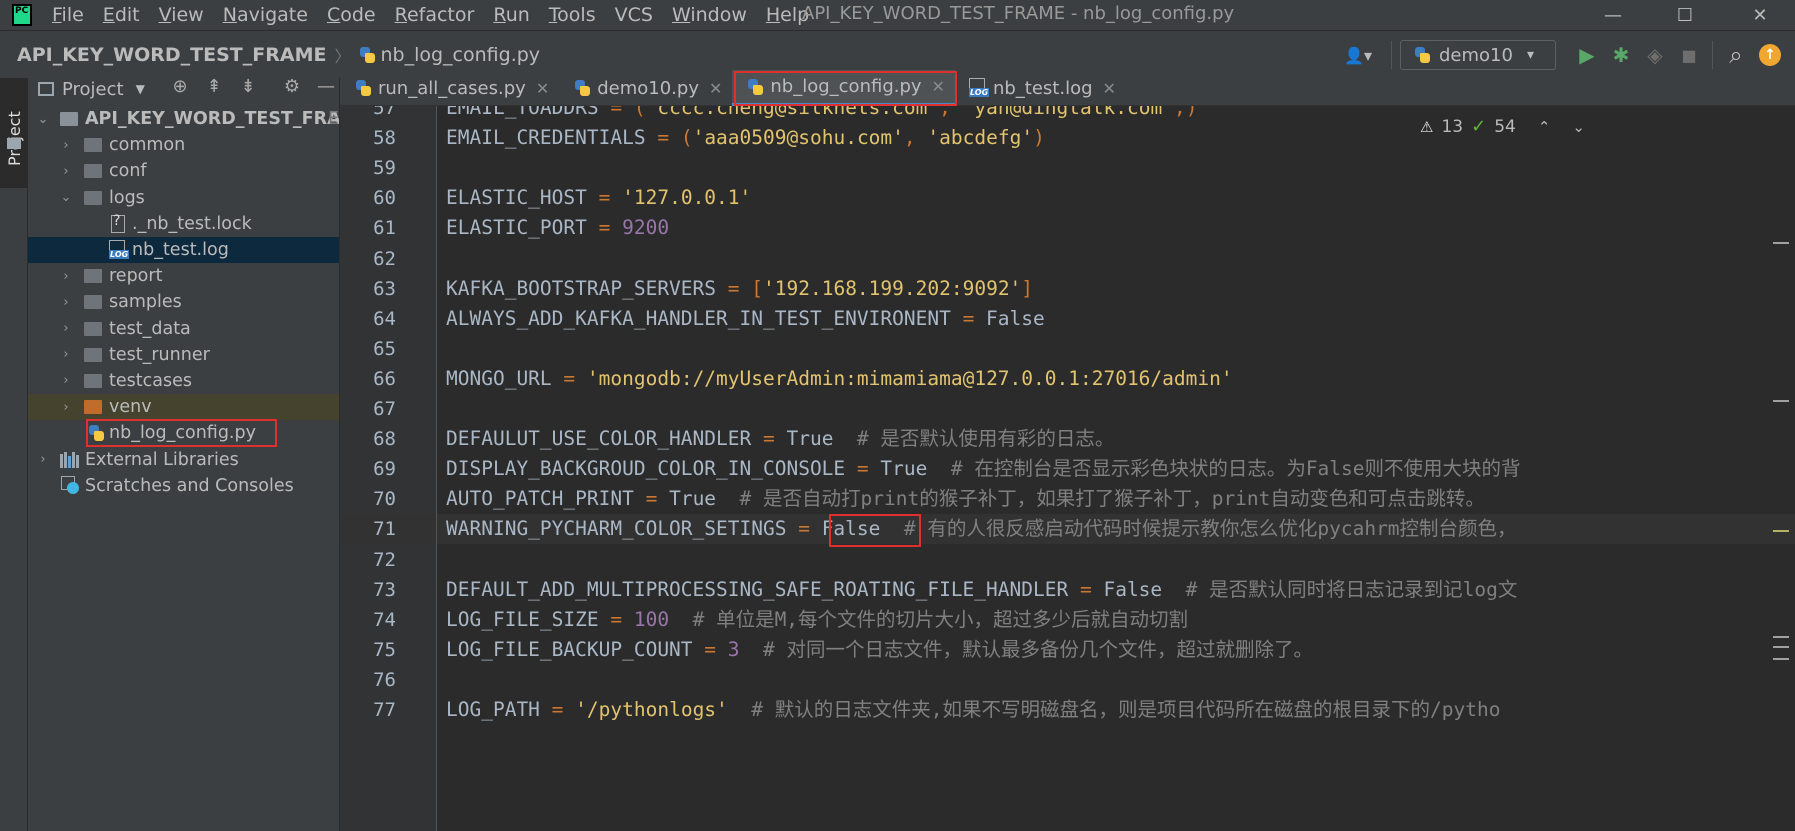 The width and height of the screenshot is (1795, 831). What do you see at coordinates (214, 87) in the screenshot?
I see `expand-all-icon: ⇞` at bounding box center [214, 87].